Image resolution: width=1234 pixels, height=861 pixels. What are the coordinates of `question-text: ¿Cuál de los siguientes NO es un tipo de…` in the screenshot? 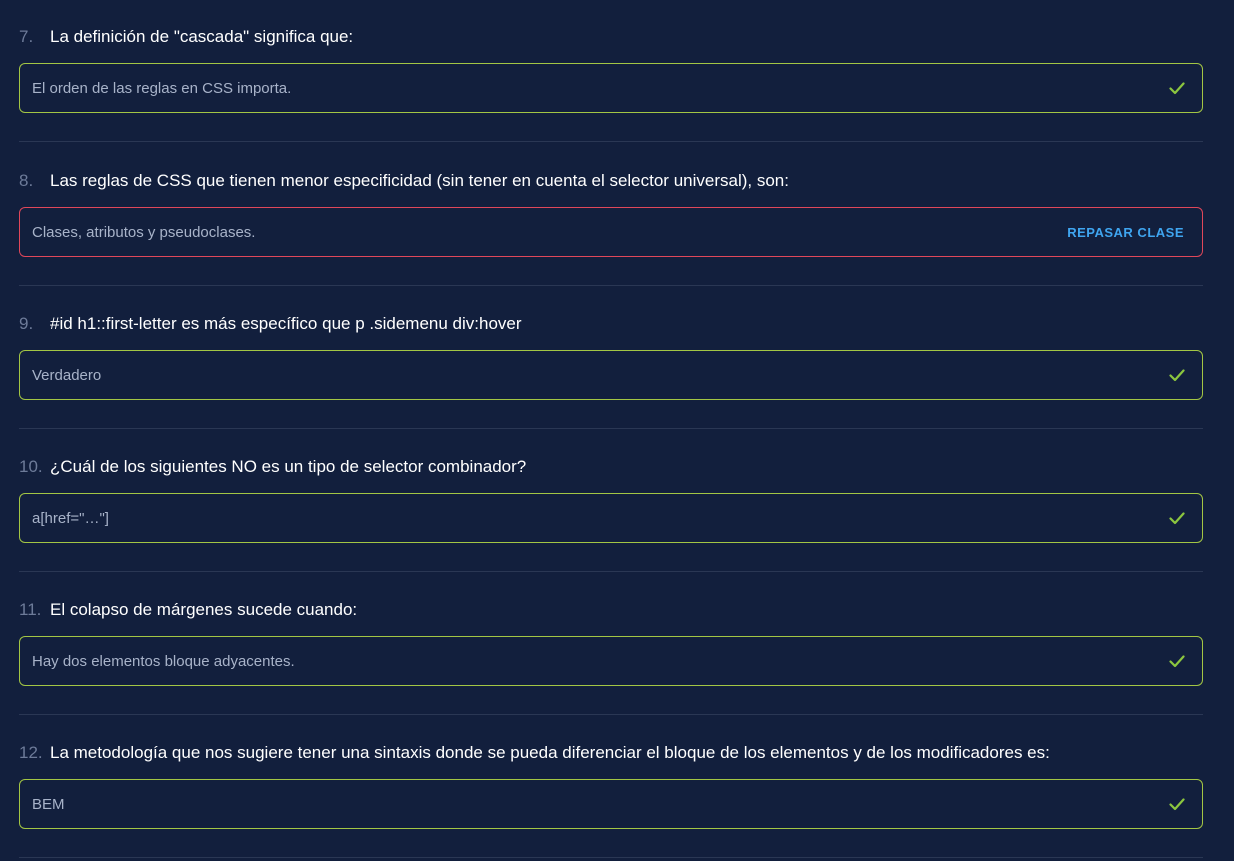 It's located at (288, 466).